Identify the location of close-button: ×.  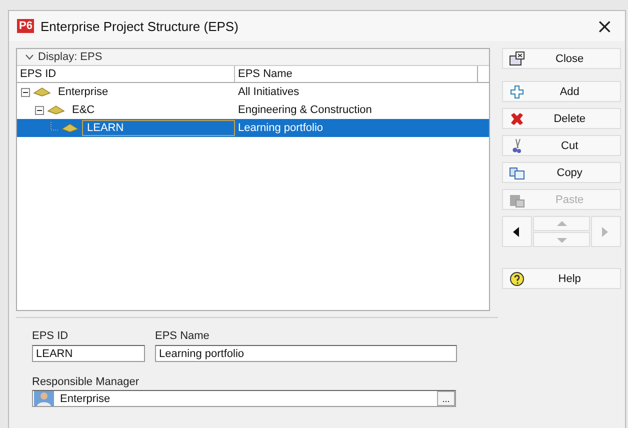
(604, 26).